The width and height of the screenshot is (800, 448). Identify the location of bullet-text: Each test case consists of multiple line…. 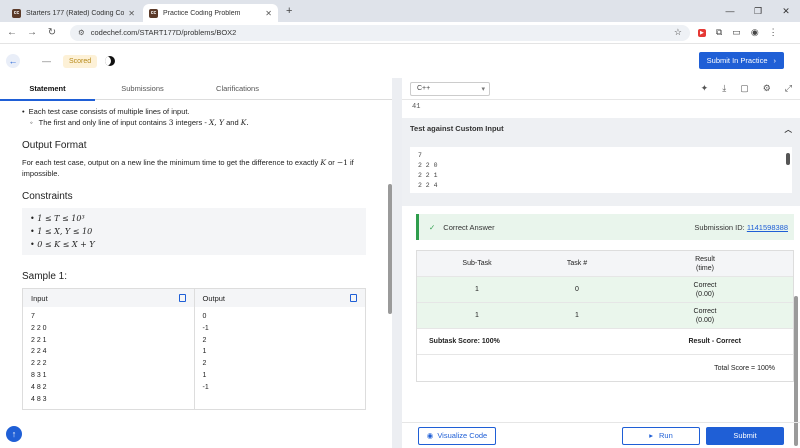
(109, 111).